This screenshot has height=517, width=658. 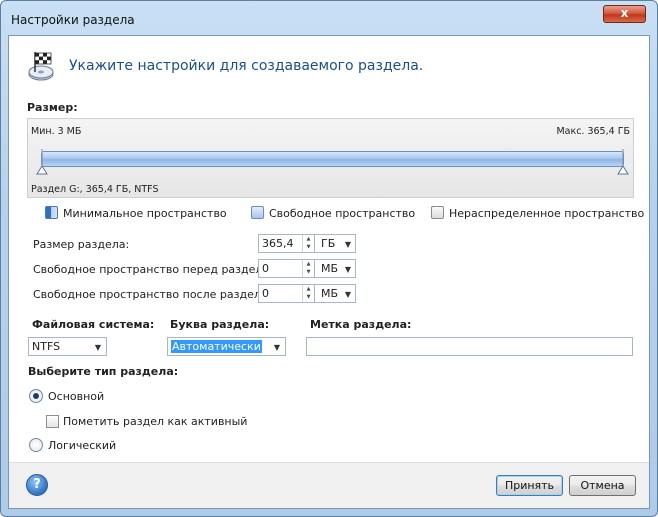 What do you see at coordinates (41, 66) in the screenshot?
I see `checkered-flag-disk-icon` at bounding box center [41, 66].